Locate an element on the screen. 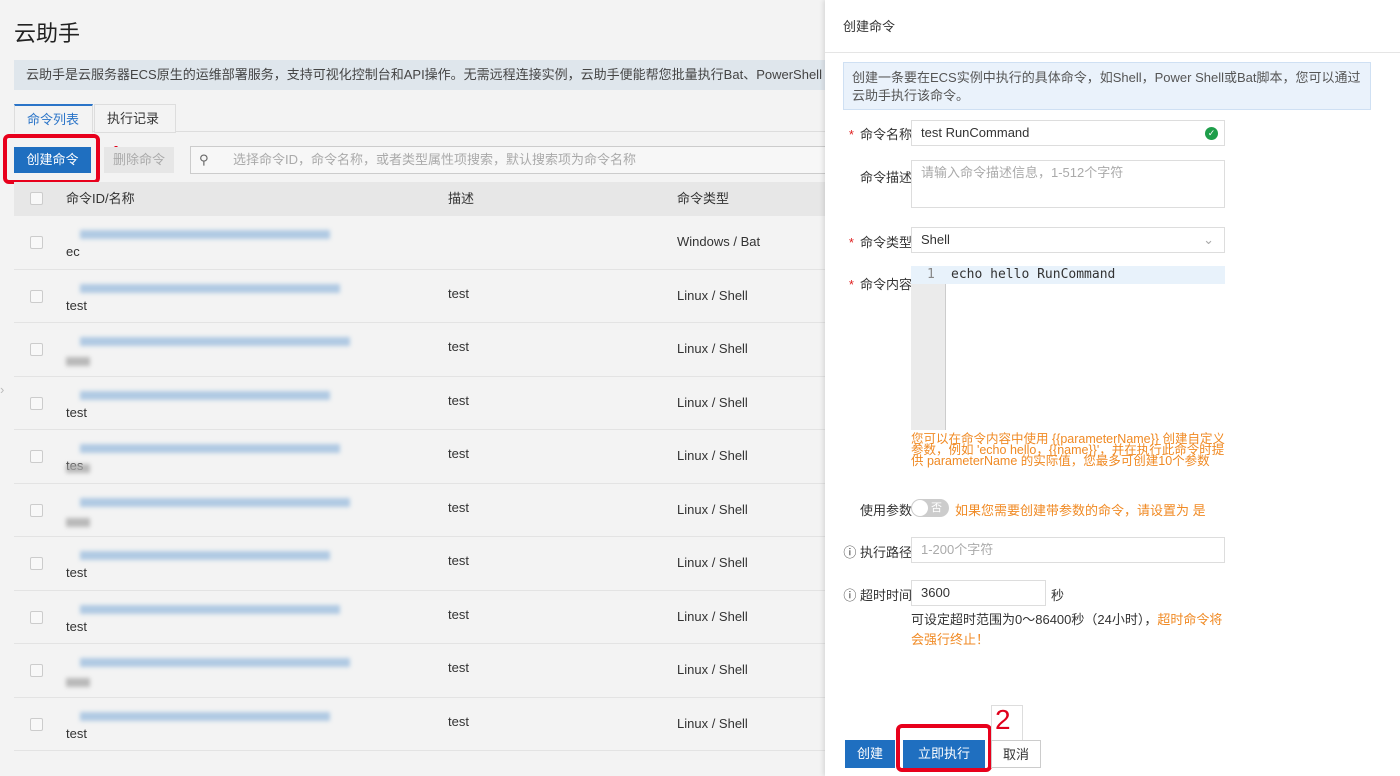  timeout-label: ⓘ 超时时间 is located at coordinates (877, 595).